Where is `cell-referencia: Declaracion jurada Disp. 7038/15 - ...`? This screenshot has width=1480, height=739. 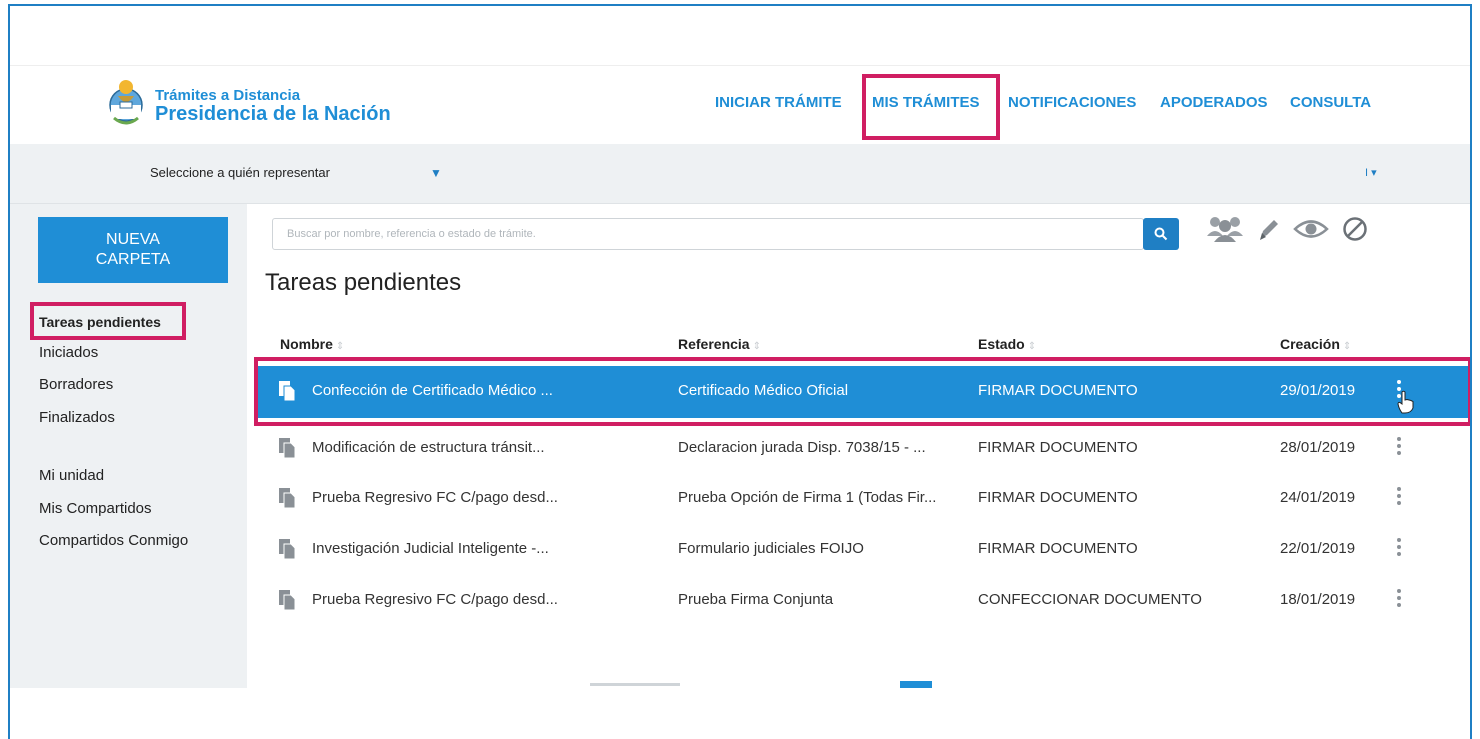
cell-referencia: Declaracion jurada Disp. 7038/15 - ... is located at coordinates (802, 447).